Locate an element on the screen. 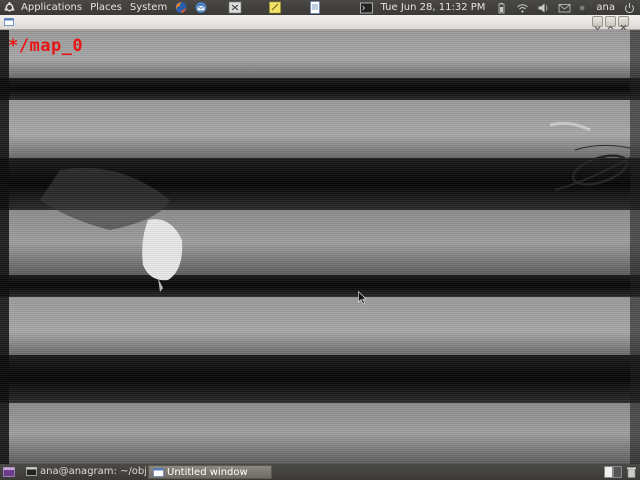 The width and height of the screenshot is (640, 480). window-titlebar is located at coordinates (320, 23).